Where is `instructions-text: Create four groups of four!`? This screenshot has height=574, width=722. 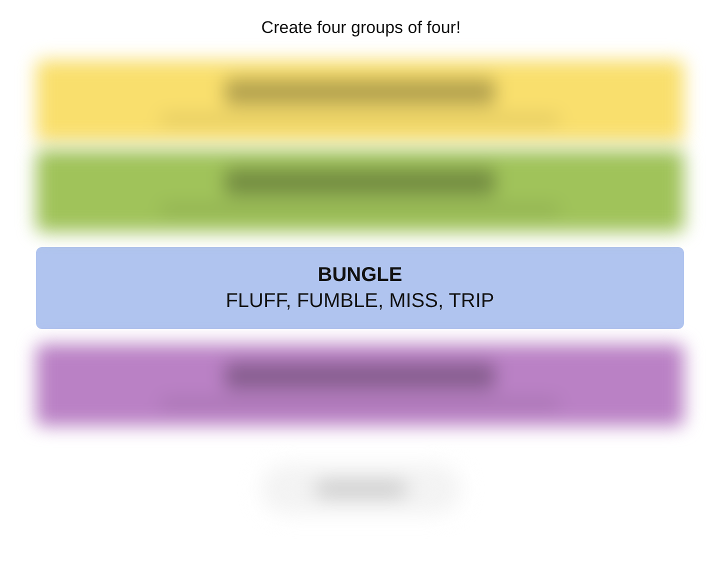 instructions-text: Create four groups of four! is located at coordinates (361, 27).